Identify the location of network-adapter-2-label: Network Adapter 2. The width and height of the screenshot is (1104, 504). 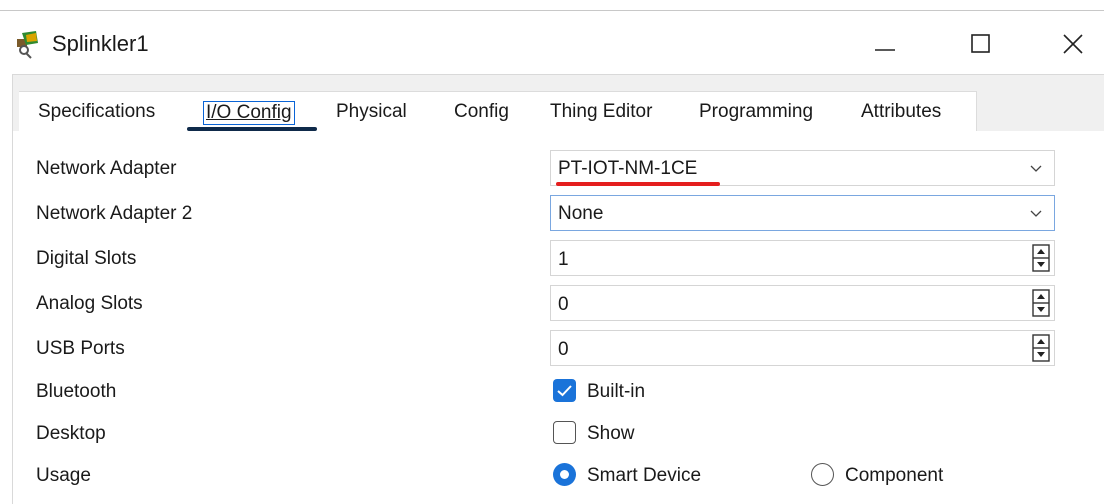
(114, 213).